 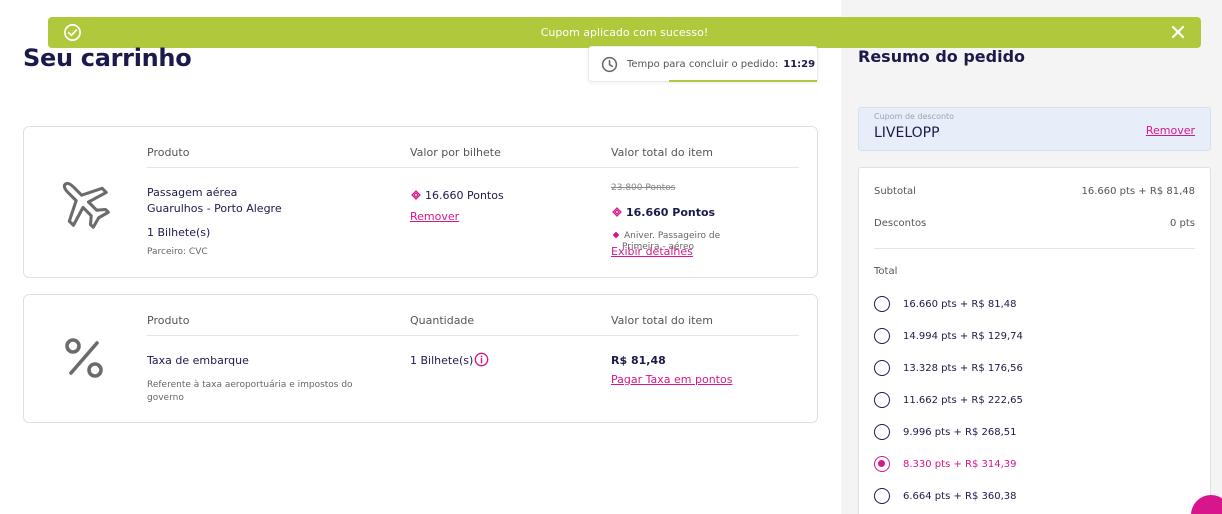 I want to click on unit-price: 16.660 Pontos, so click(x=457, y=195).